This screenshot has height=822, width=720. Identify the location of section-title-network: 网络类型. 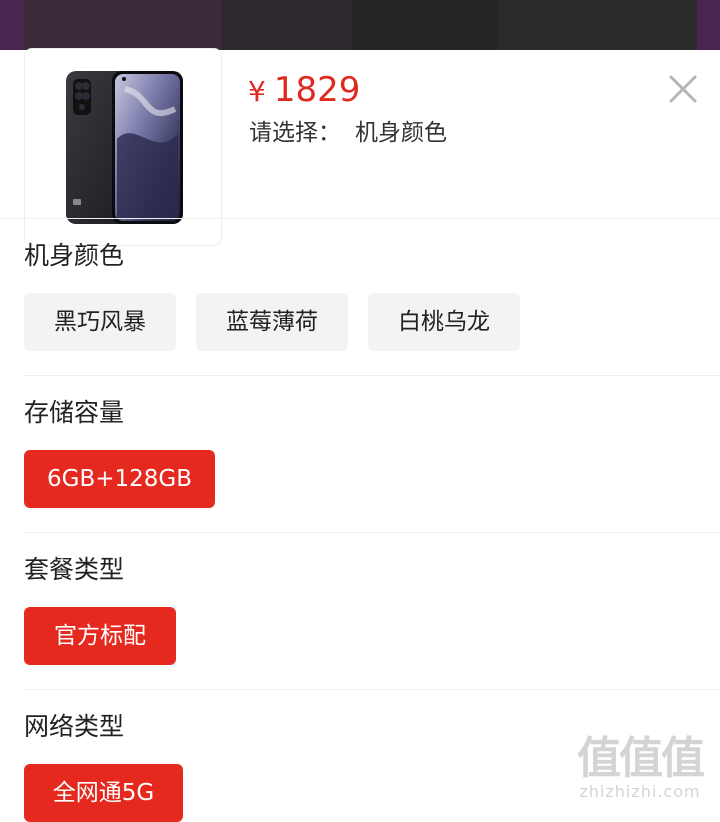
(74, 726).